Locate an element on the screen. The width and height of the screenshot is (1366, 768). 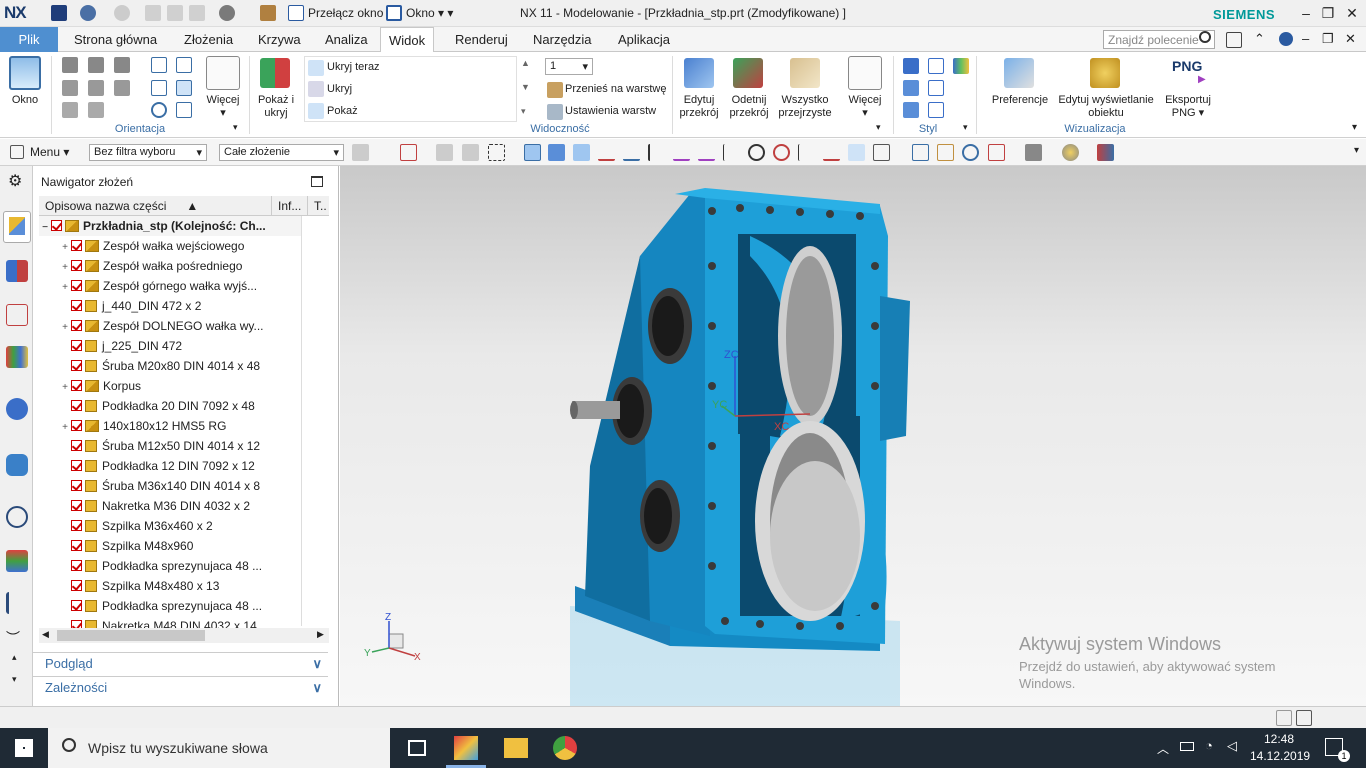
column-t-header: T.. is located at coordinates (318, 206).